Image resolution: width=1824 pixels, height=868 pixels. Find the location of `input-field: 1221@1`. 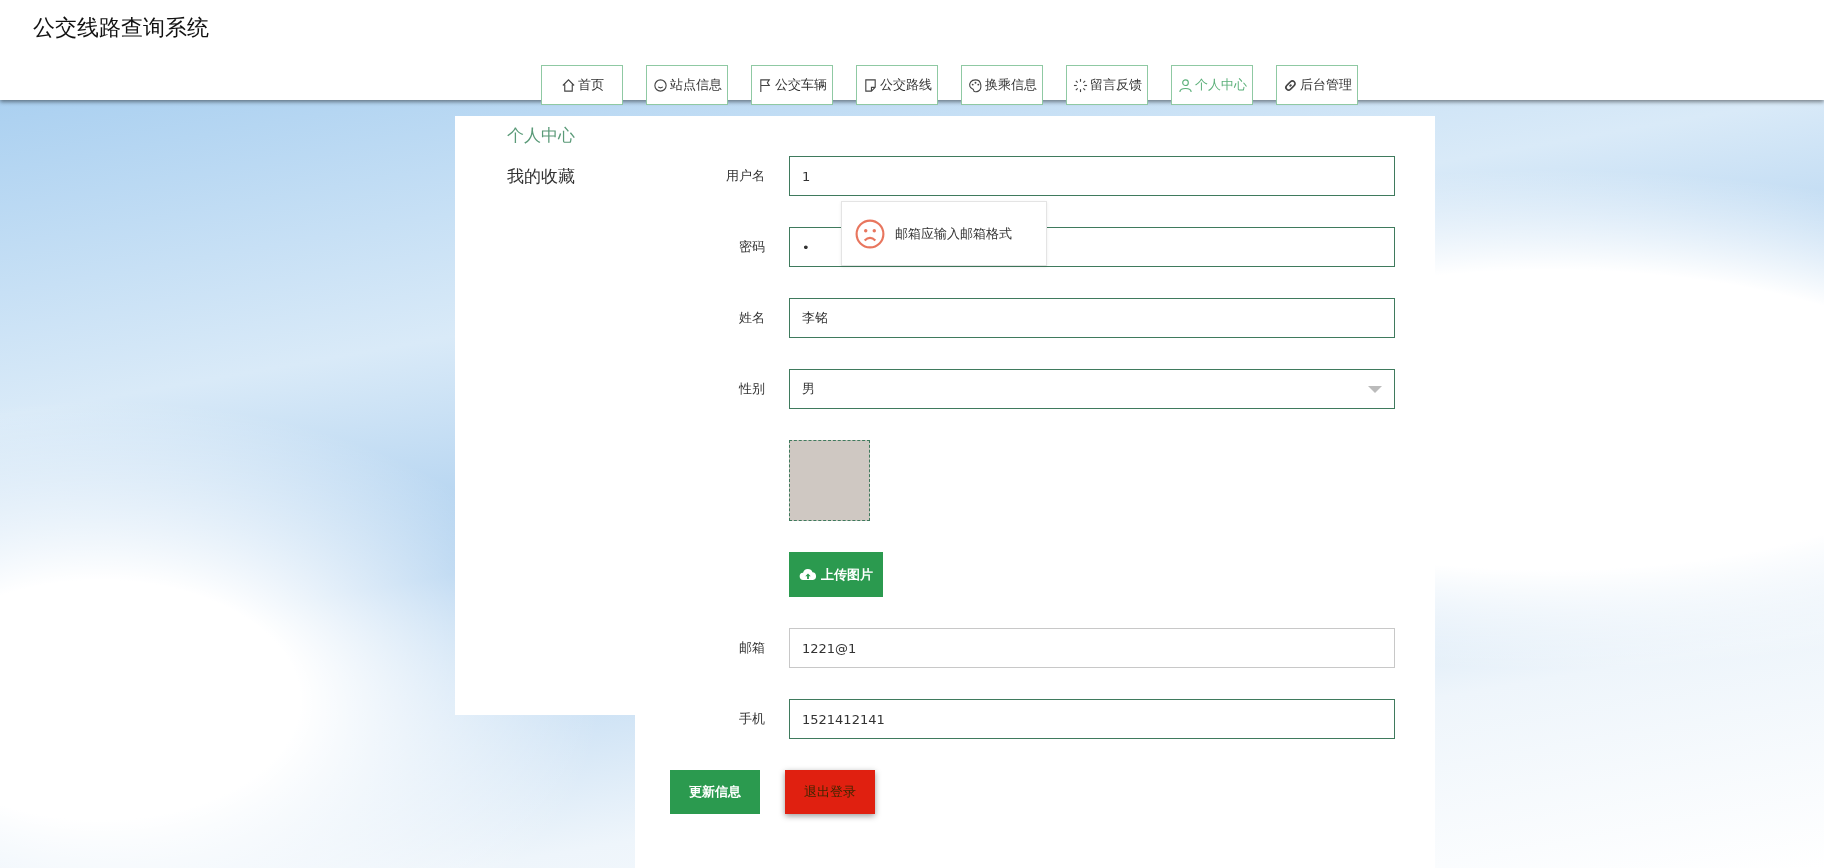

input-field: 1221@1 is located at coordinates (1092, 648).